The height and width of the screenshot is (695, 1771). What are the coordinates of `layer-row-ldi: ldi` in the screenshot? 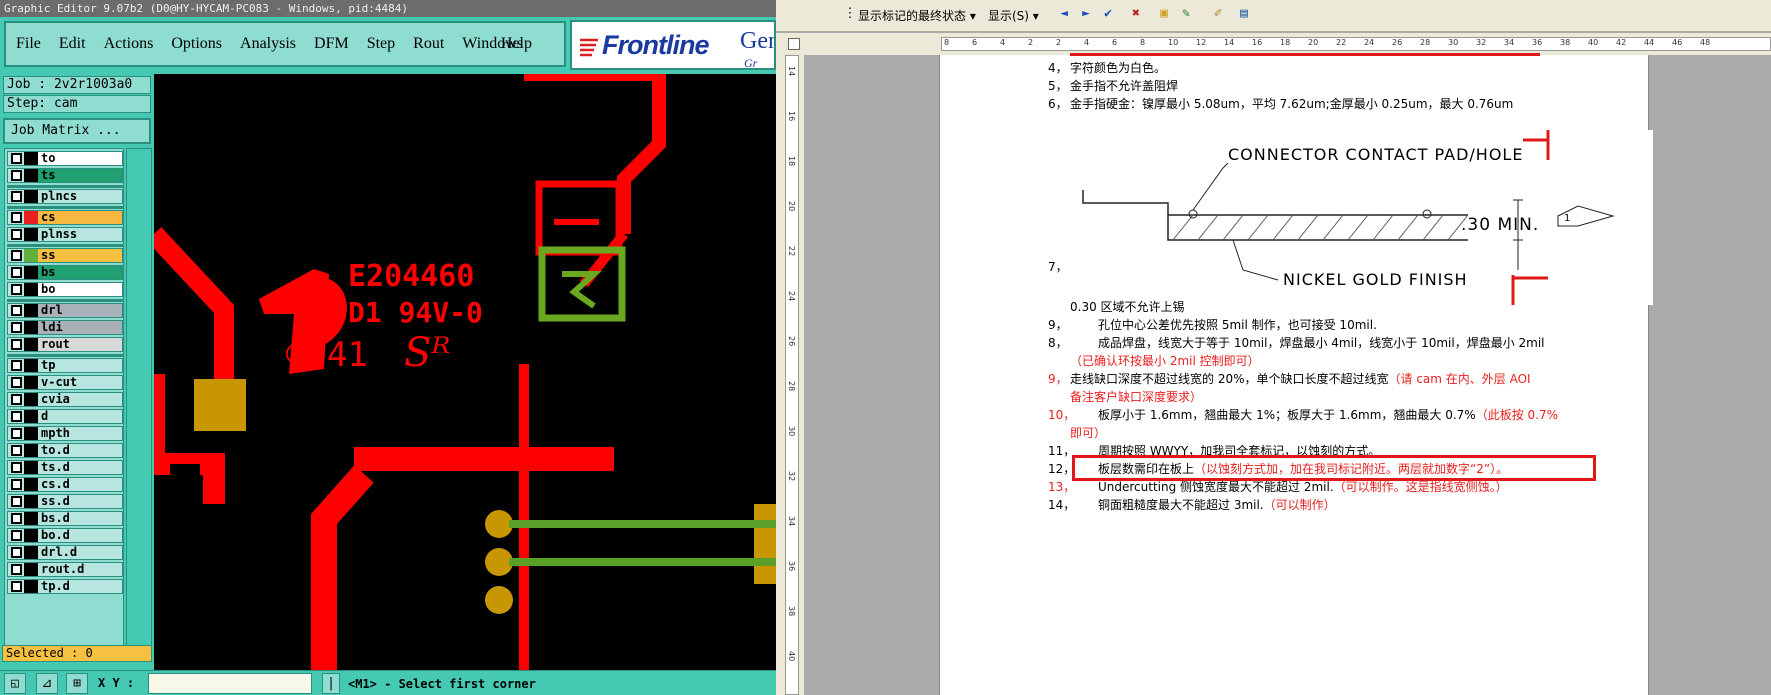 It's located at (65, 327).